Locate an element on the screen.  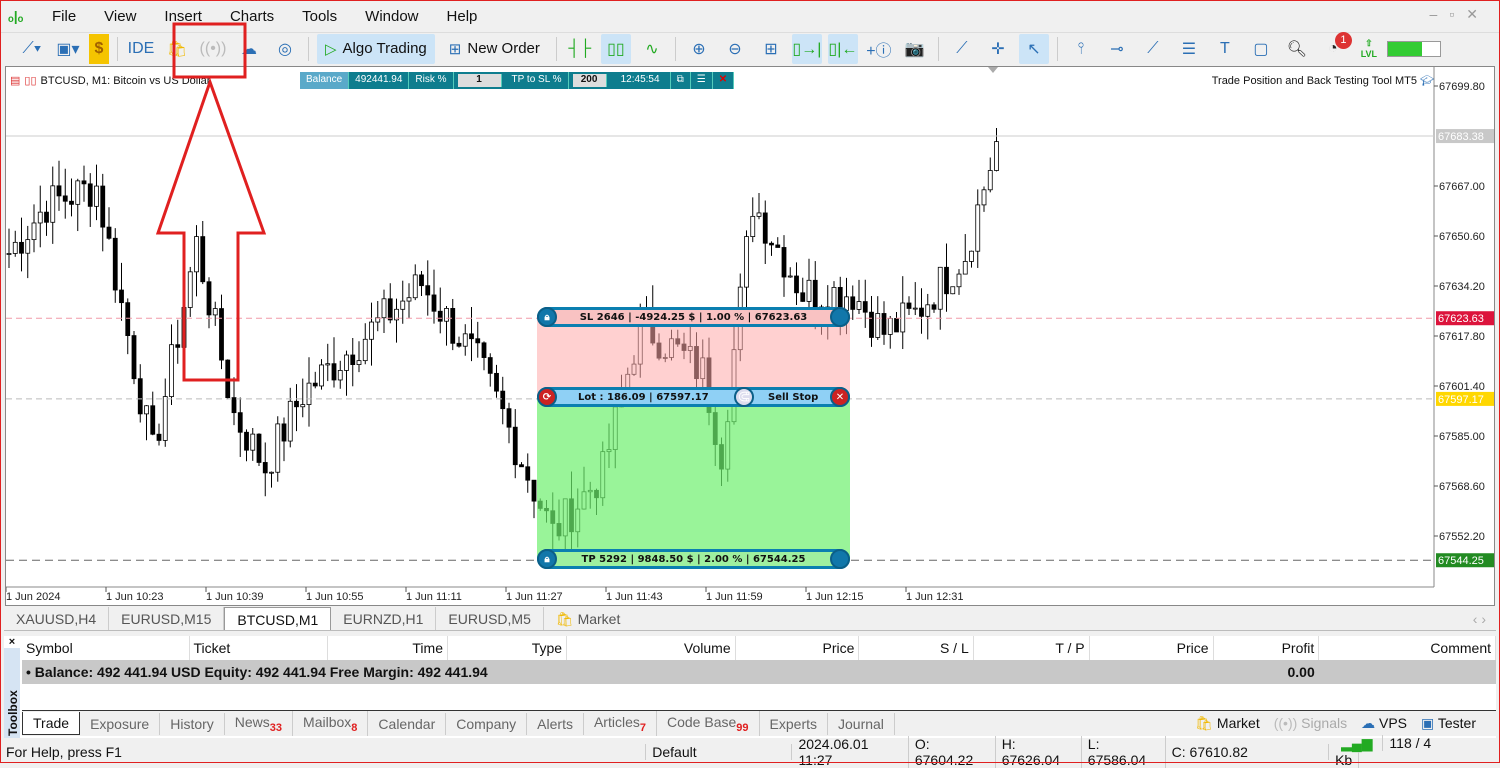
text-icon: T is located at coordinates (1225, 49).